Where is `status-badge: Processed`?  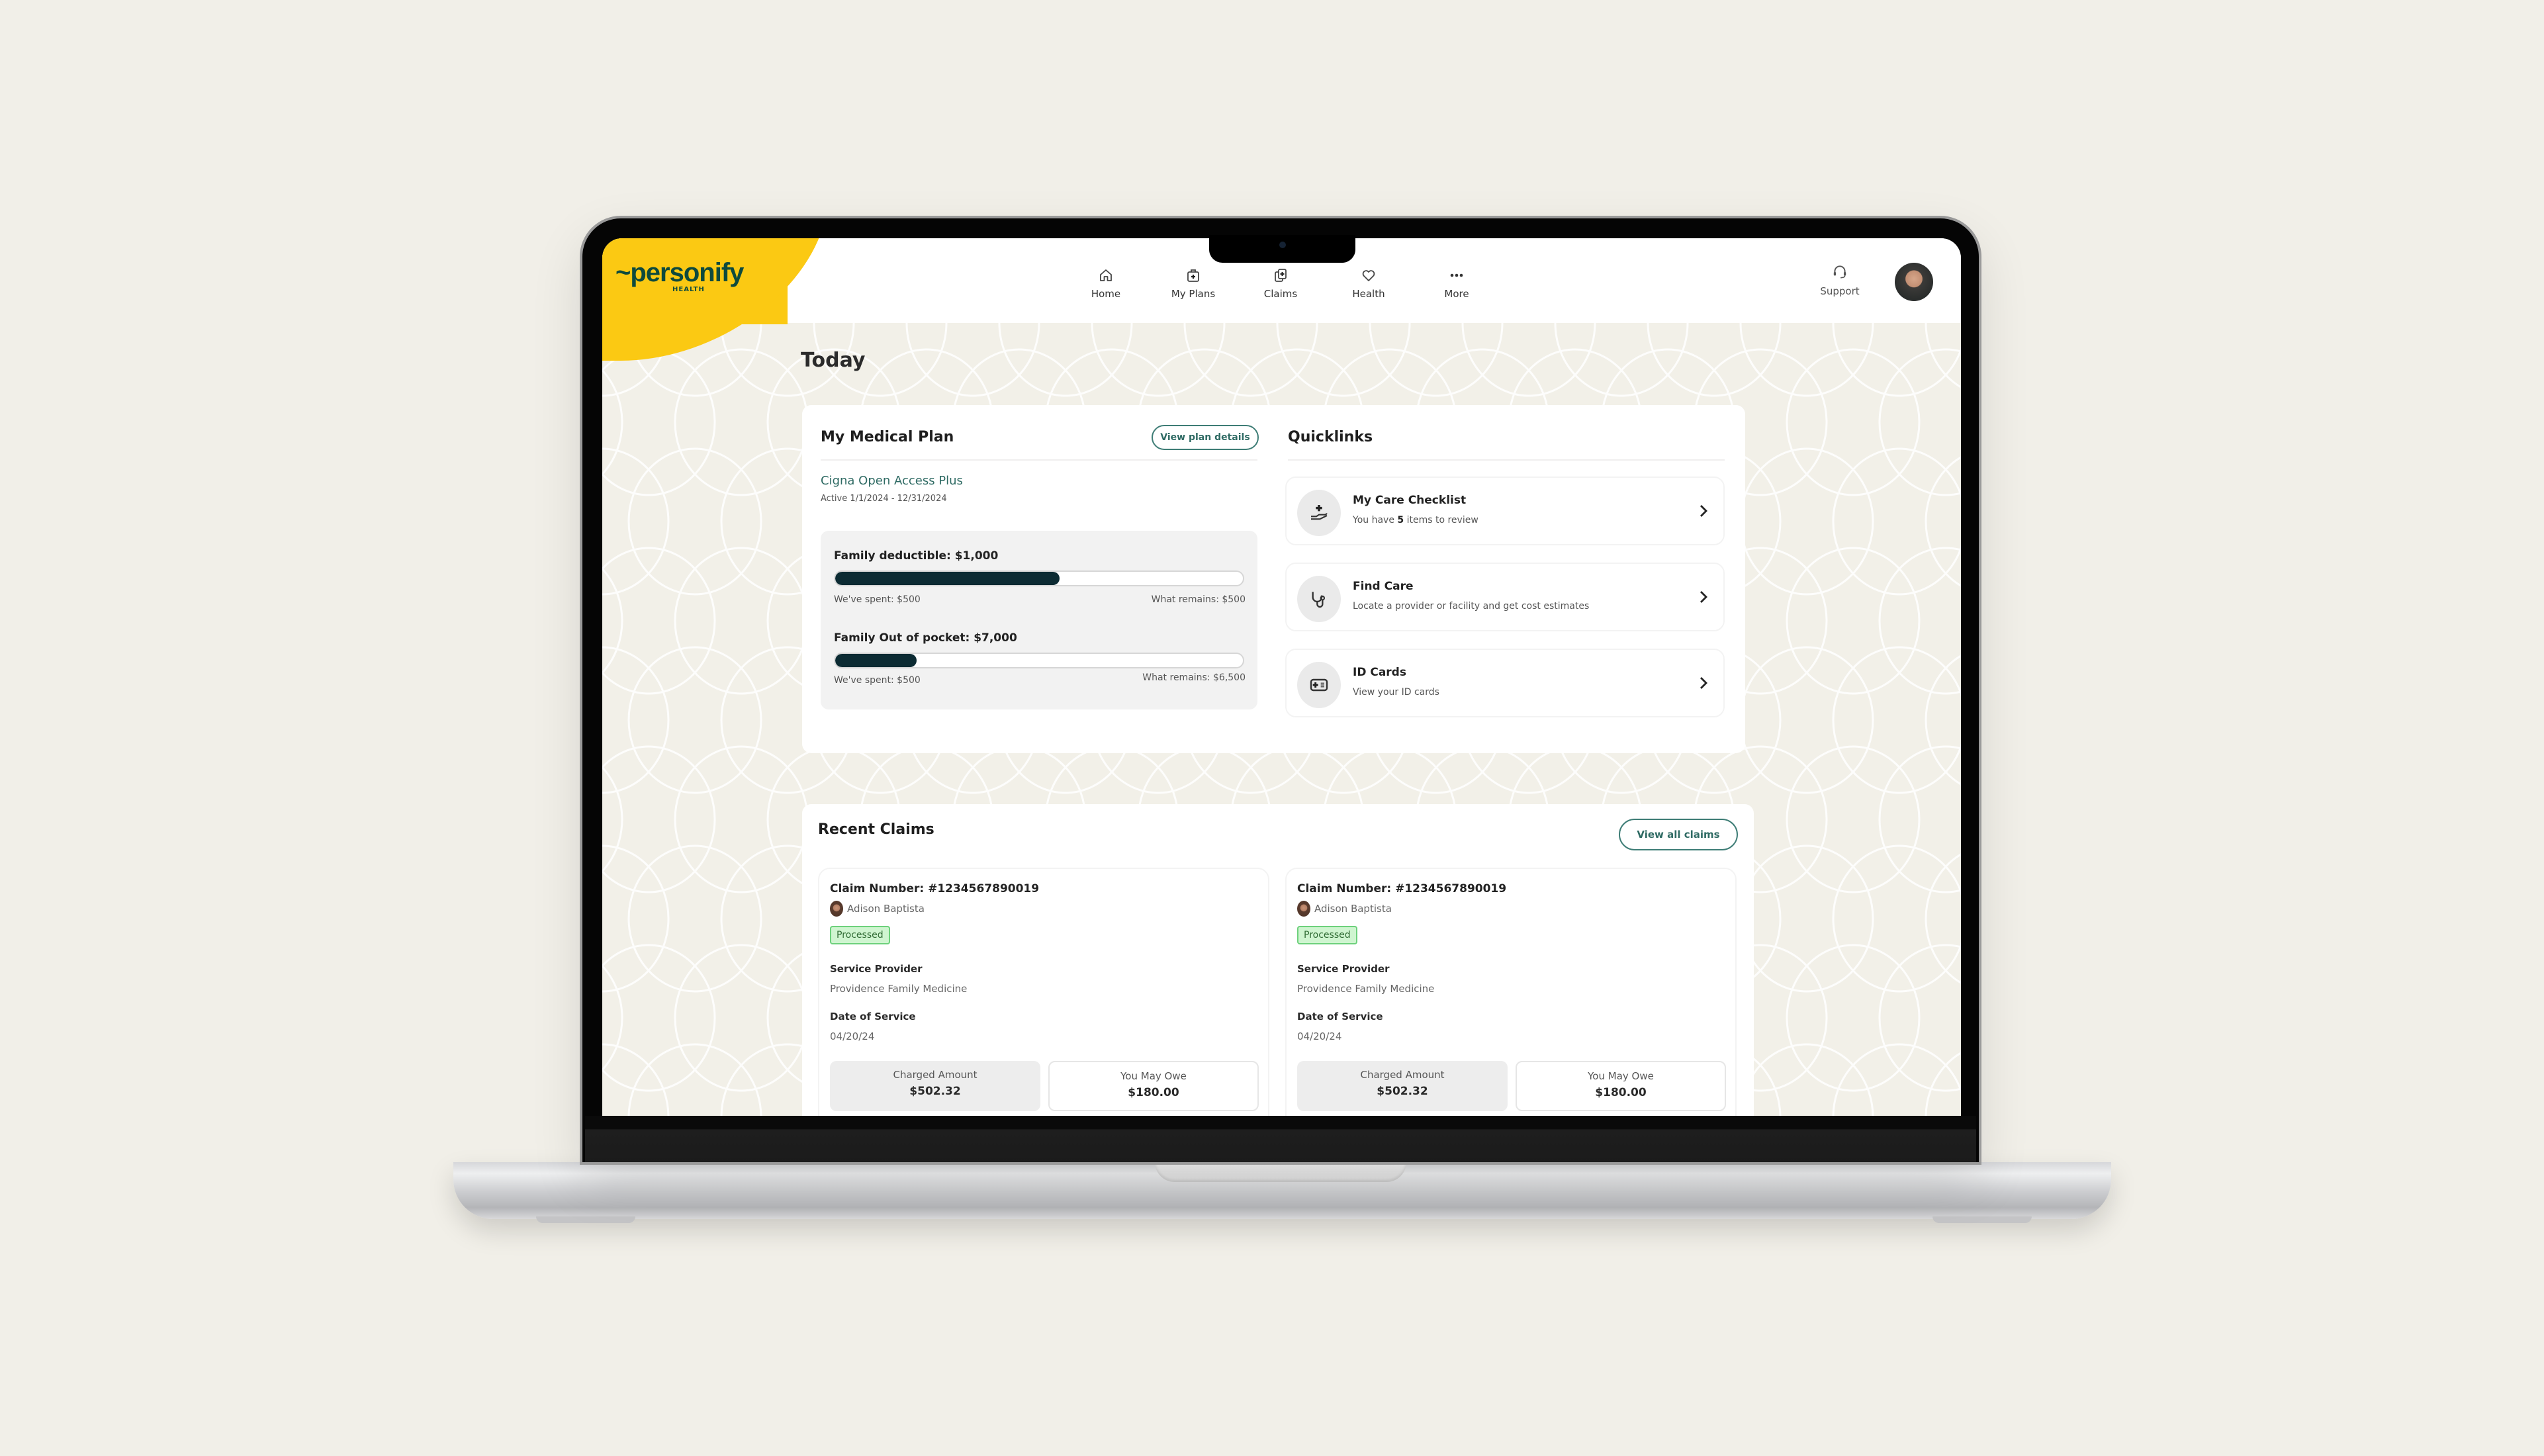 status-badge: Processed is located at coordinates (1327, 935).